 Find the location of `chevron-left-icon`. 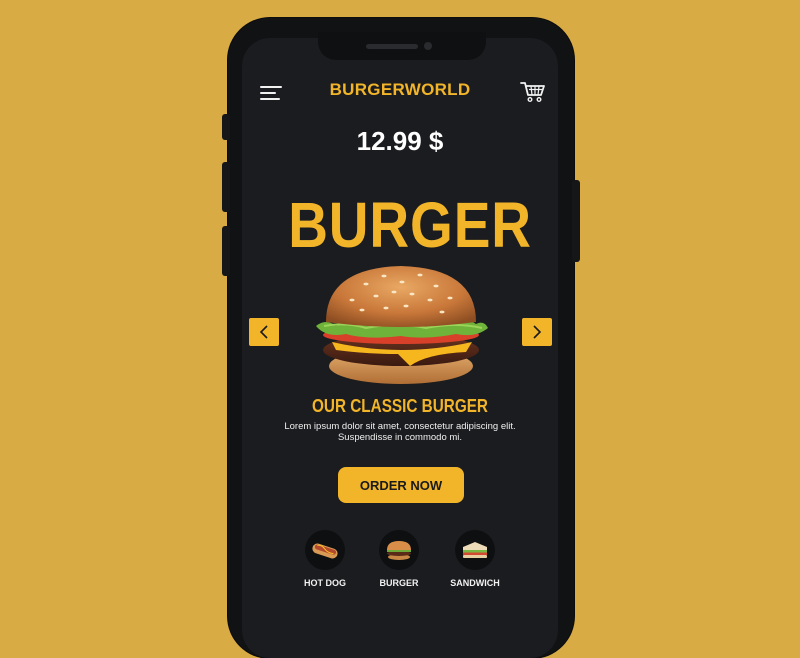

chevron-left-icon is located at coordinates (263, 332).